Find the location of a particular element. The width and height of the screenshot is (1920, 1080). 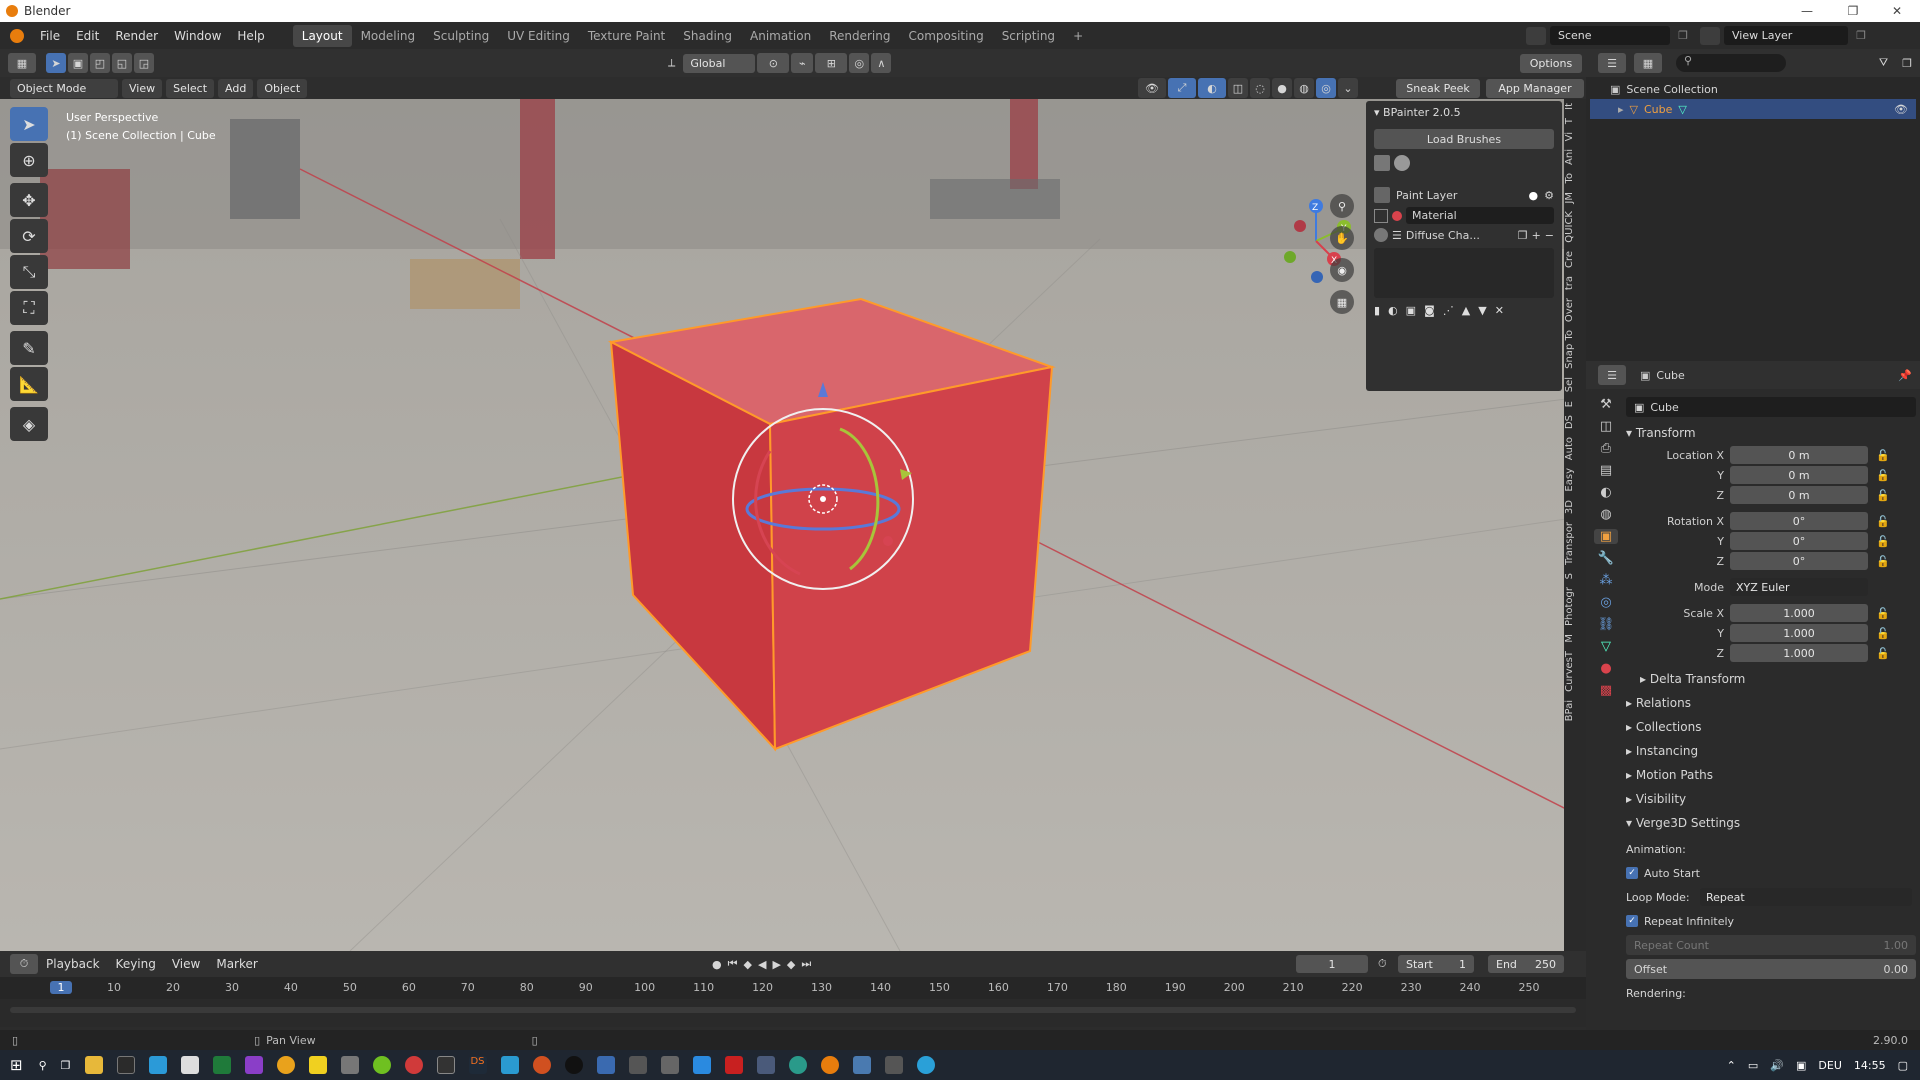

physics-tab-icon: ◎ is located at coordinates (1605, 602).